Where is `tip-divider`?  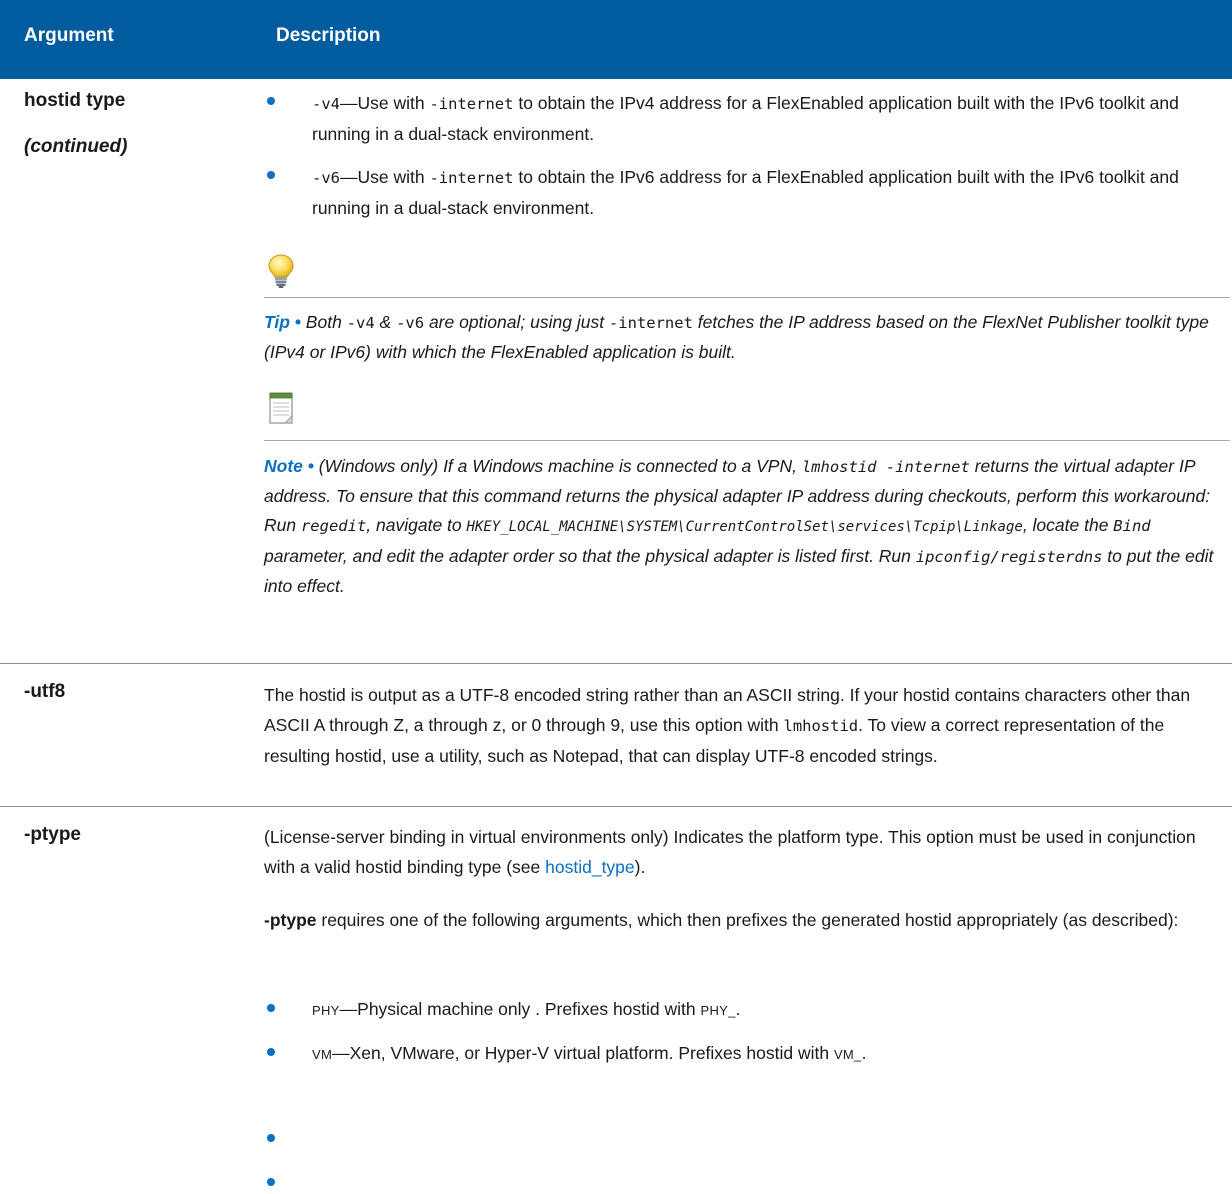 tip-divider is located at coordinates (747, 297).